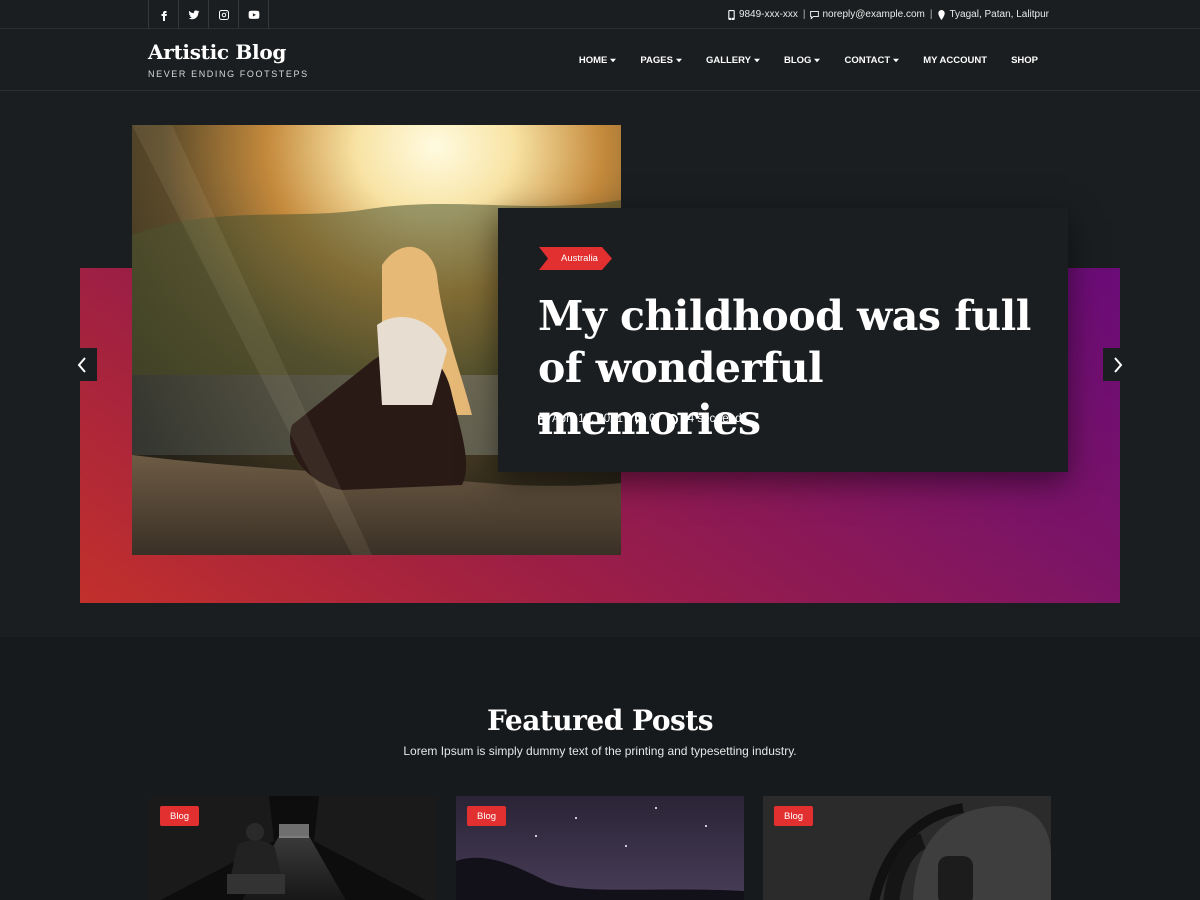  I want to click on instagram-link, so click(224, 14).